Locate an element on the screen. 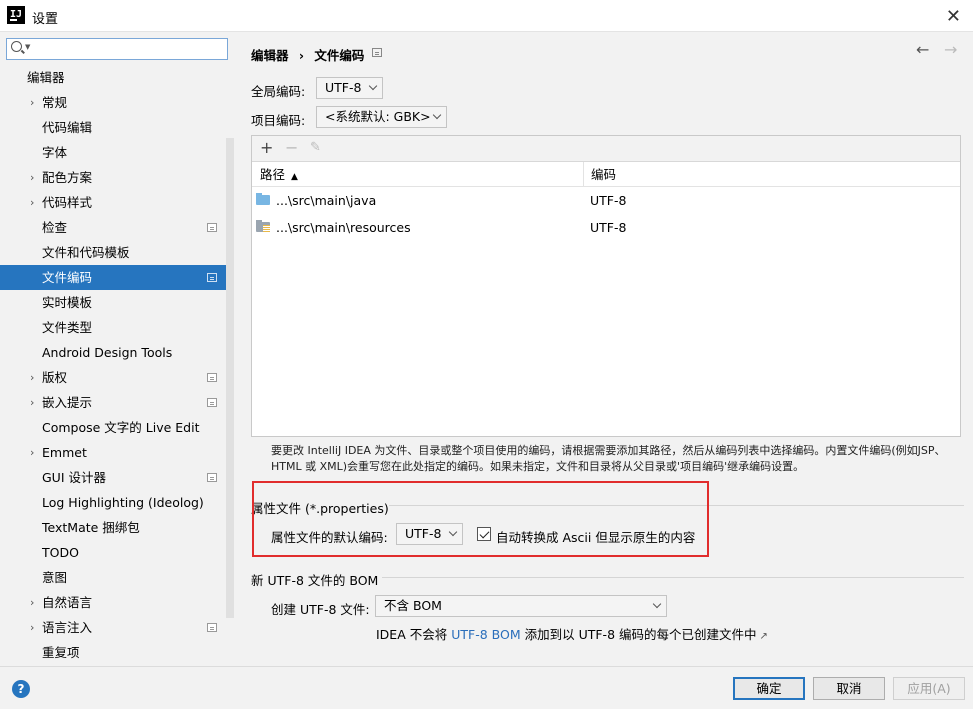 Image resolution: width=973 pixels, height=709 pixels. global-encoding-value: UTF-8 is located at coordinates (343, 87).